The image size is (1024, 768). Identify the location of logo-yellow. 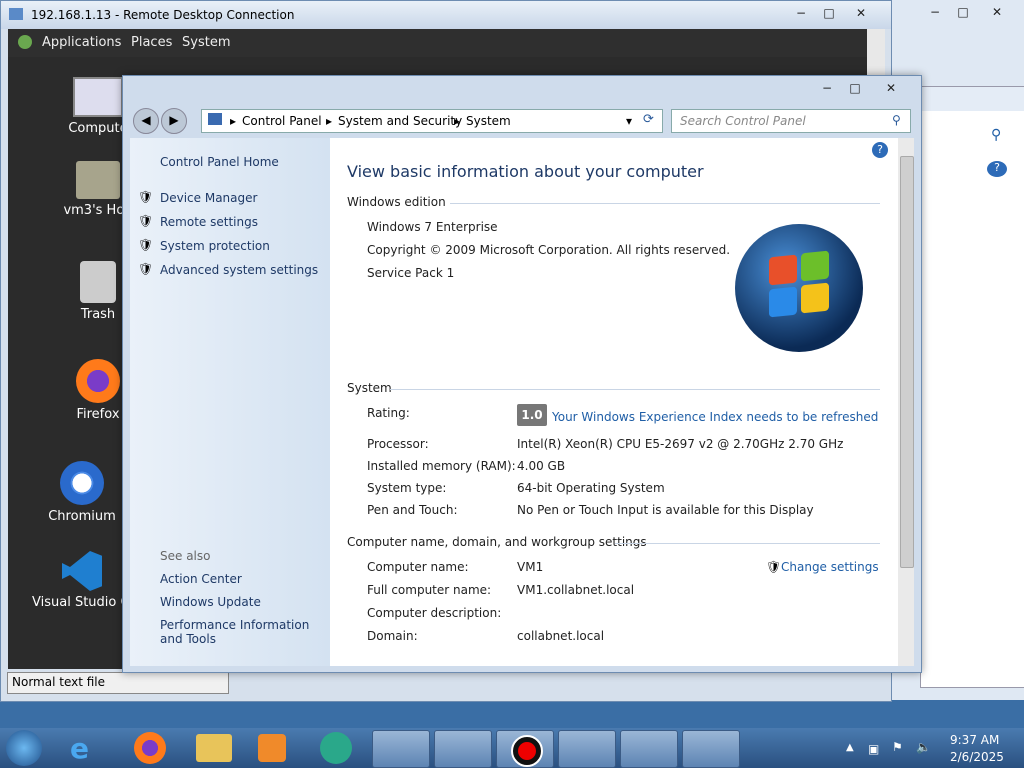
(815, 298).